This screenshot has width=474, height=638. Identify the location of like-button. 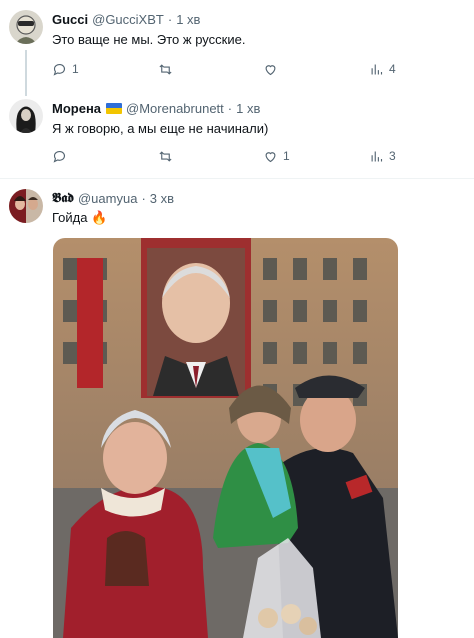
(273, 69).